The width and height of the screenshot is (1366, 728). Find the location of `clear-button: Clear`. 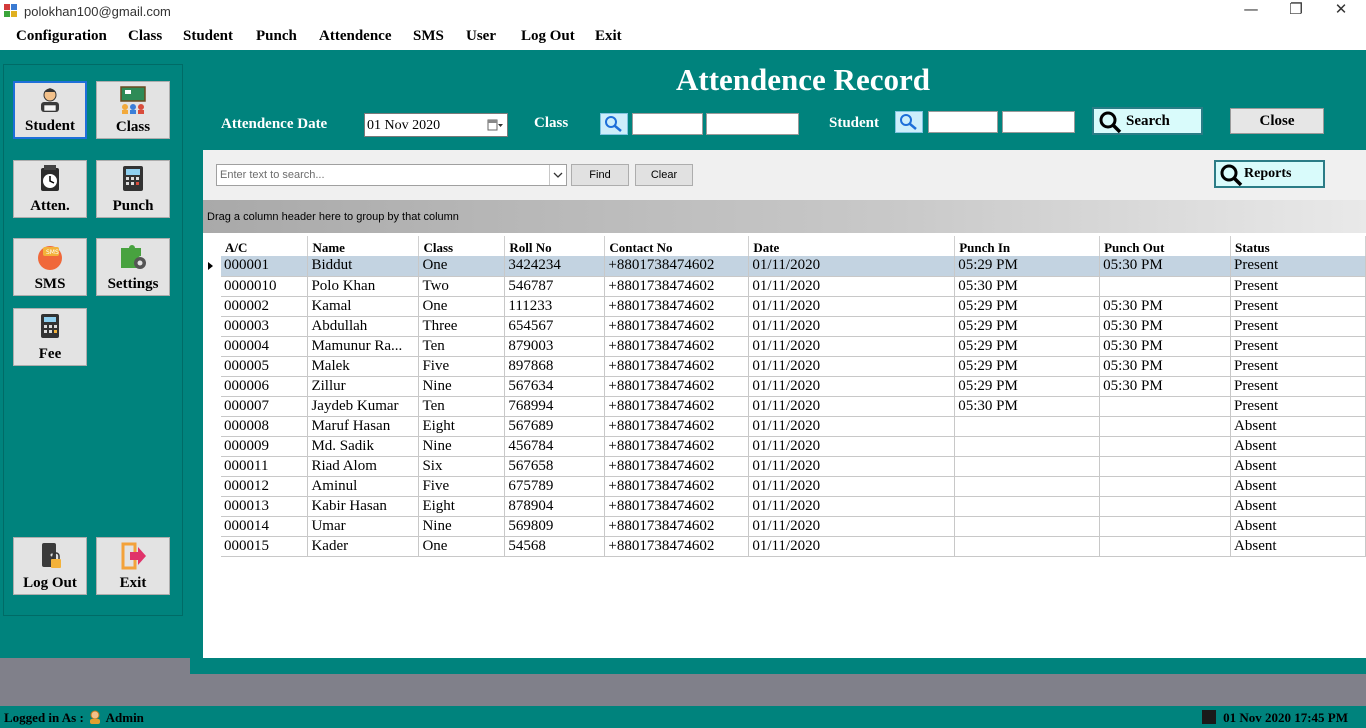

clear-button: Clear is located at coordinates (664, 175).